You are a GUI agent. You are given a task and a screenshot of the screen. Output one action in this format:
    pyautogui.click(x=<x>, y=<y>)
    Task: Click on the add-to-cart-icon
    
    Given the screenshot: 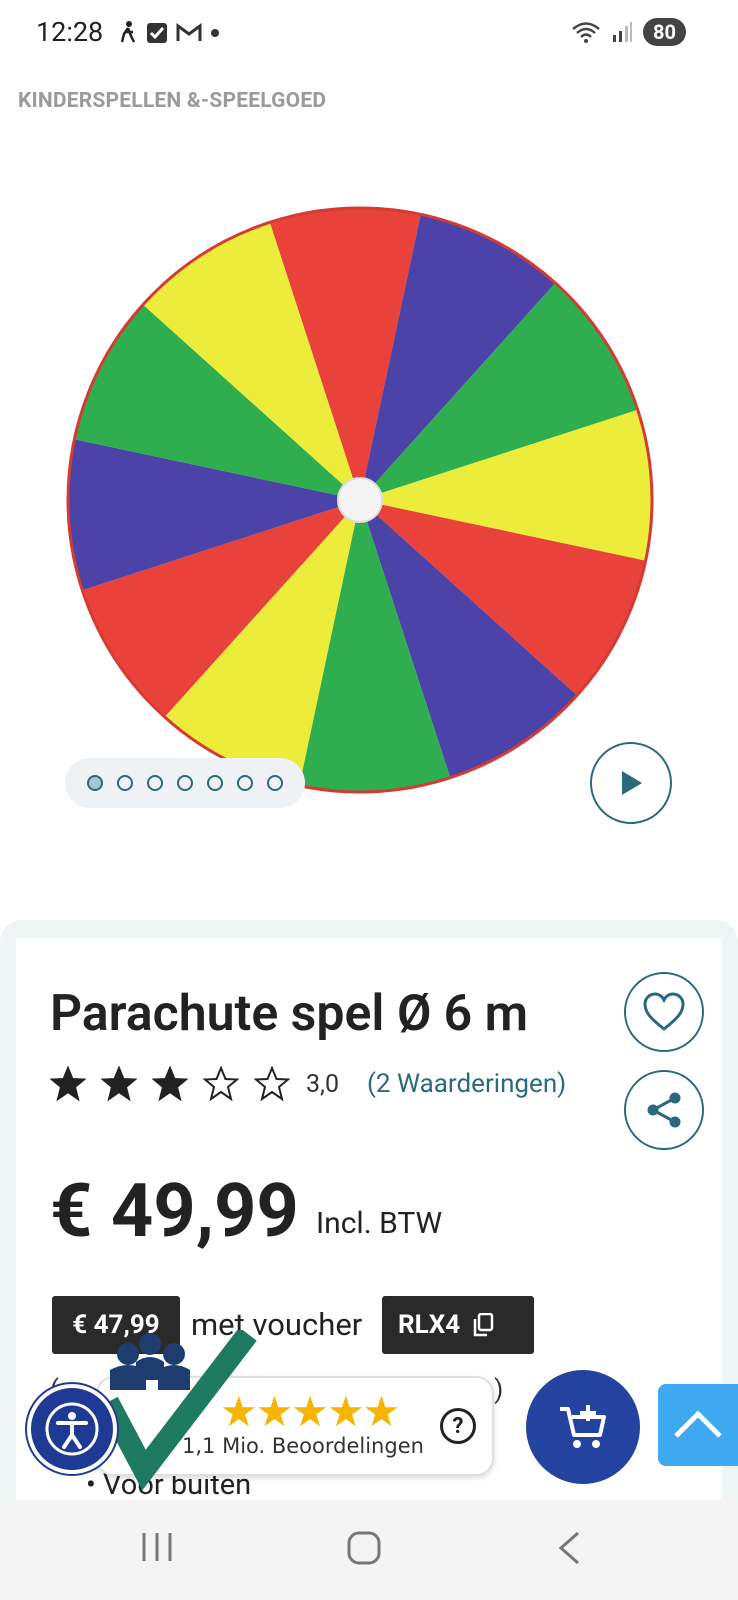 What is the action you would take?
    pyautogui.click(x=583, y=1426)
    